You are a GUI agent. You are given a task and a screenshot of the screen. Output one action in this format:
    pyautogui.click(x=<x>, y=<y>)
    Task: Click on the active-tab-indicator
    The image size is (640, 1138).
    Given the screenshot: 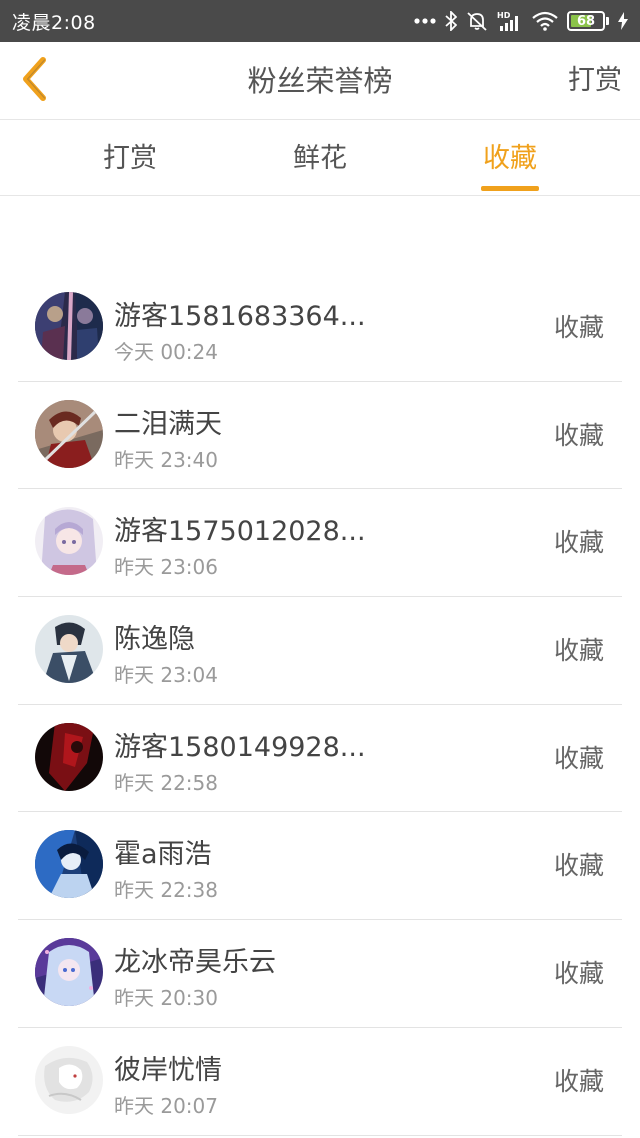 What is the action you would take?
    pyautogui.click(x=510, y=188)
    